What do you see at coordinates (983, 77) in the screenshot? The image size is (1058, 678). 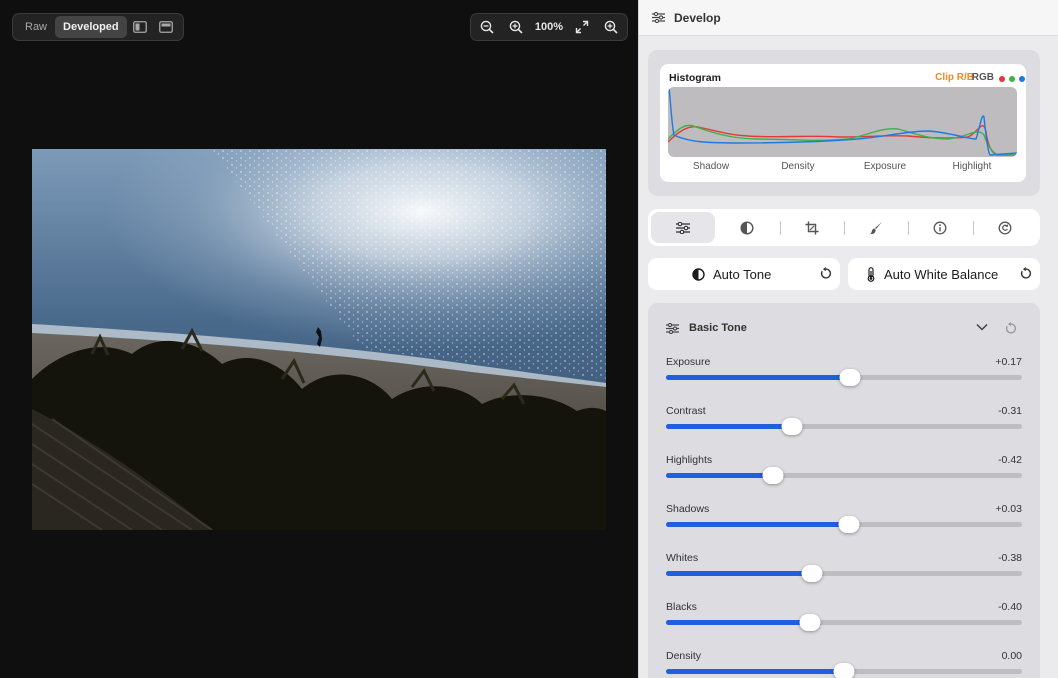 I see `rgb-toggle: RGB` at bounding box center [983, 77].